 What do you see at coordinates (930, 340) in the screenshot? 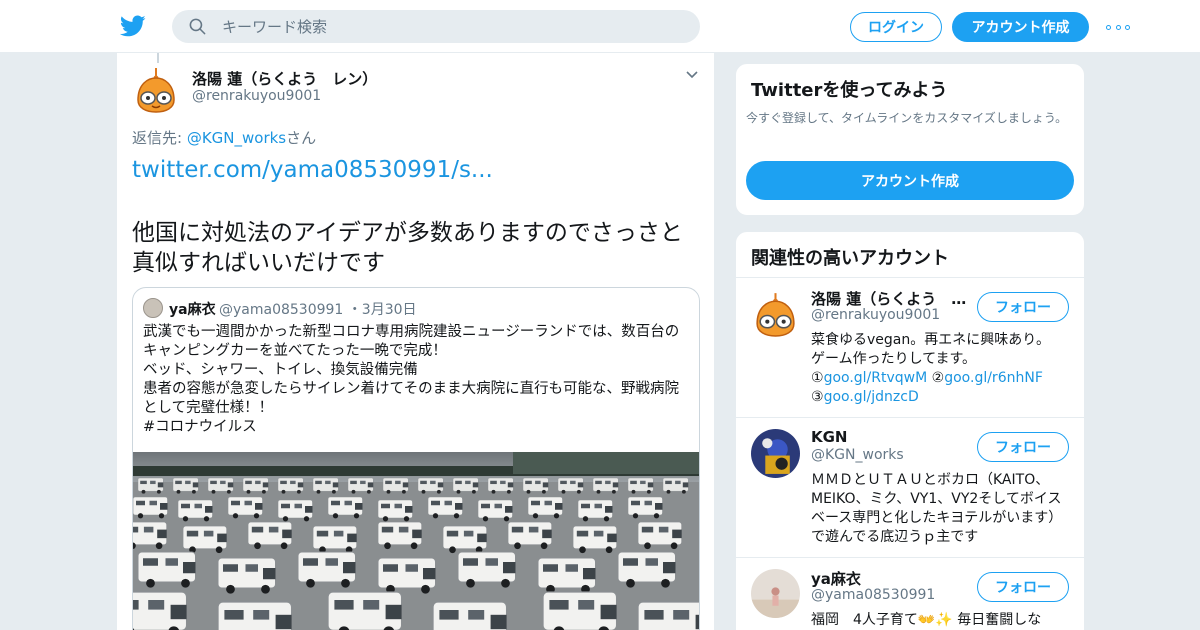
I see `bio-line: 菜食ゆるvegan。再エネに興味あり。` at bounding box center [930, 340].